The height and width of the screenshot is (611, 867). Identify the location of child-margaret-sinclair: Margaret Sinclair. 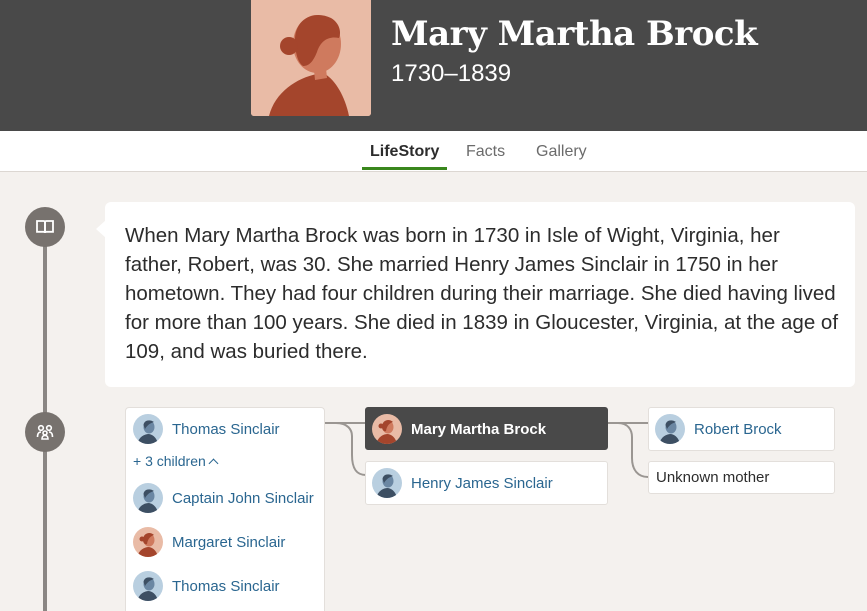
(209, 542).